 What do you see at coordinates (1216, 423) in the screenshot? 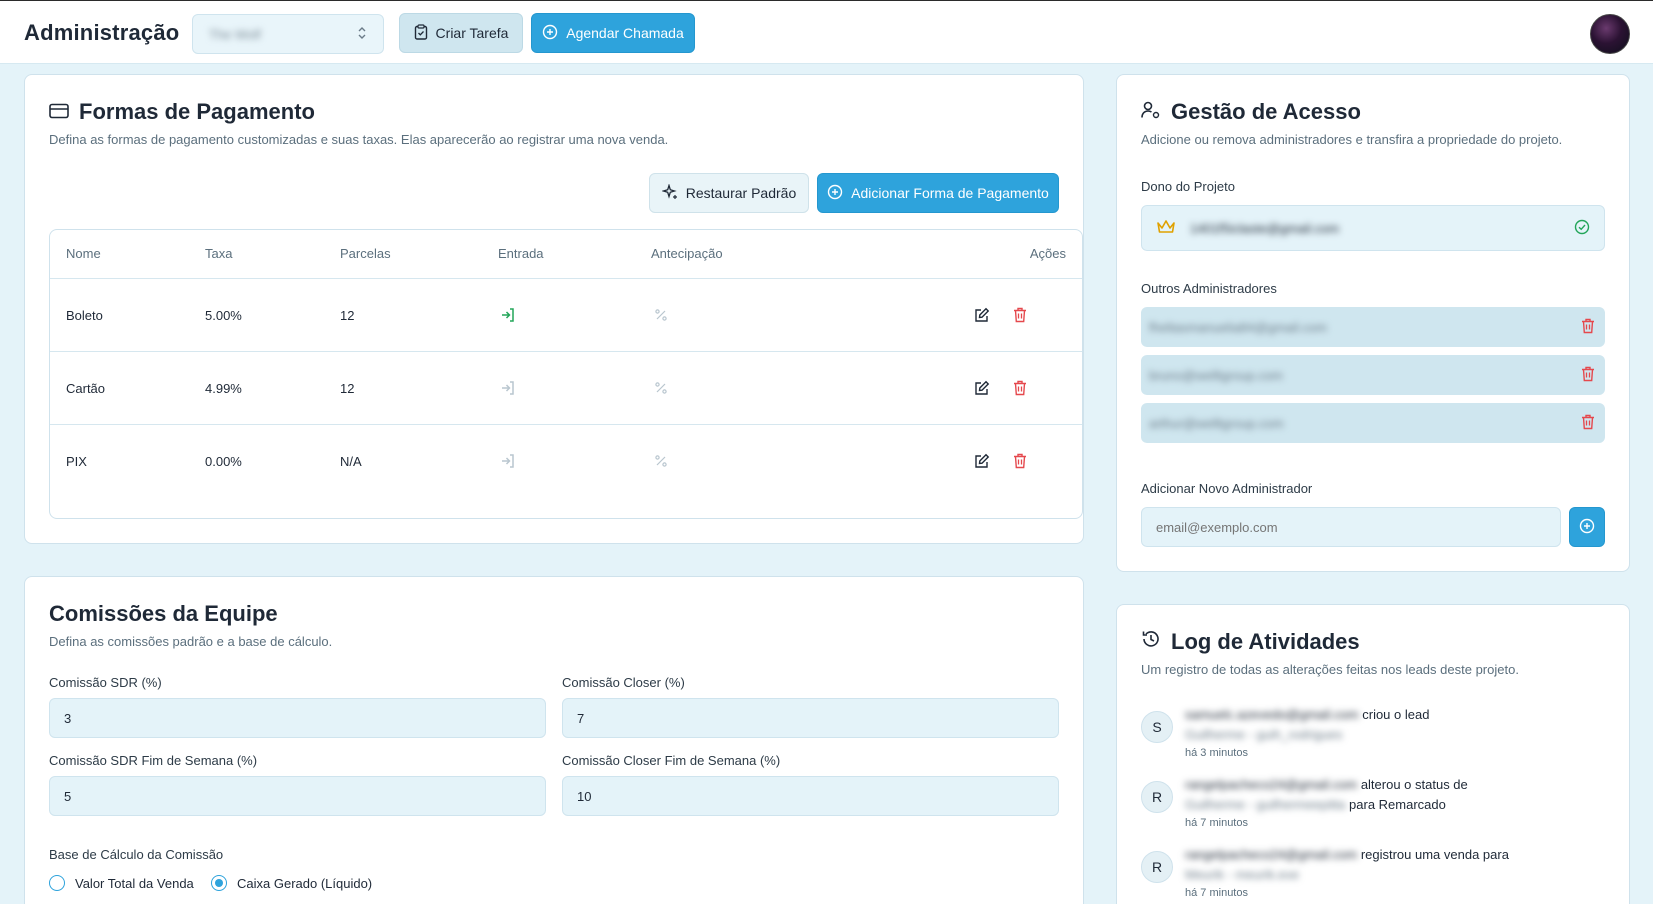
I see `admin-email: arthur@welltgroup.com` at bounding box center [1216, 423].